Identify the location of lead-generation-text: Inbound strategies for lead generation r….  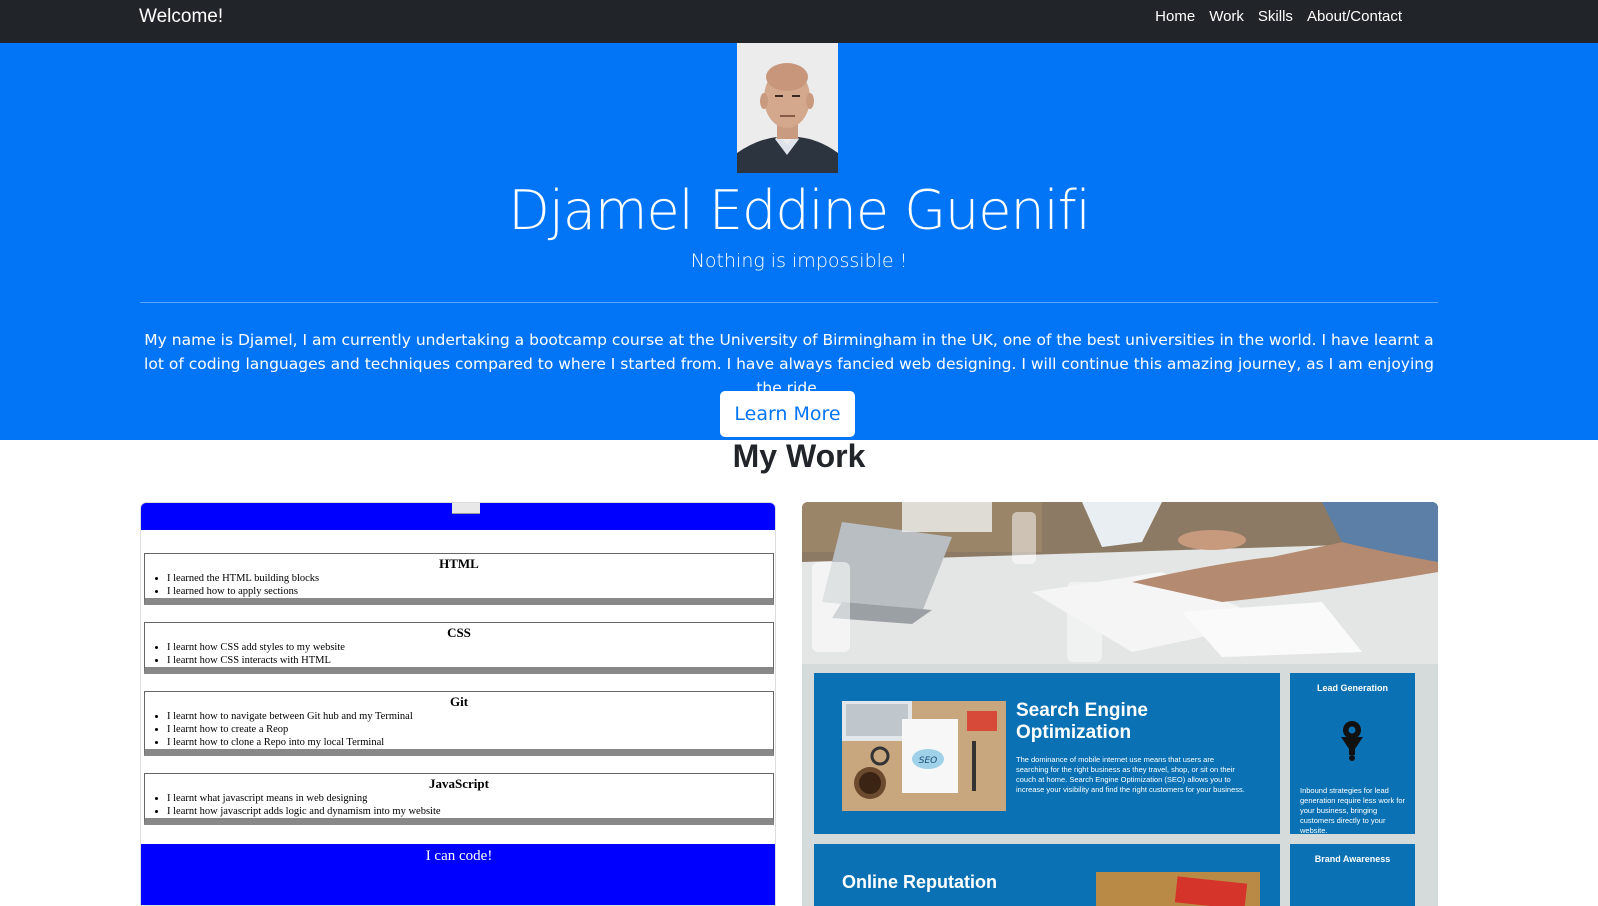
(1353, 810).